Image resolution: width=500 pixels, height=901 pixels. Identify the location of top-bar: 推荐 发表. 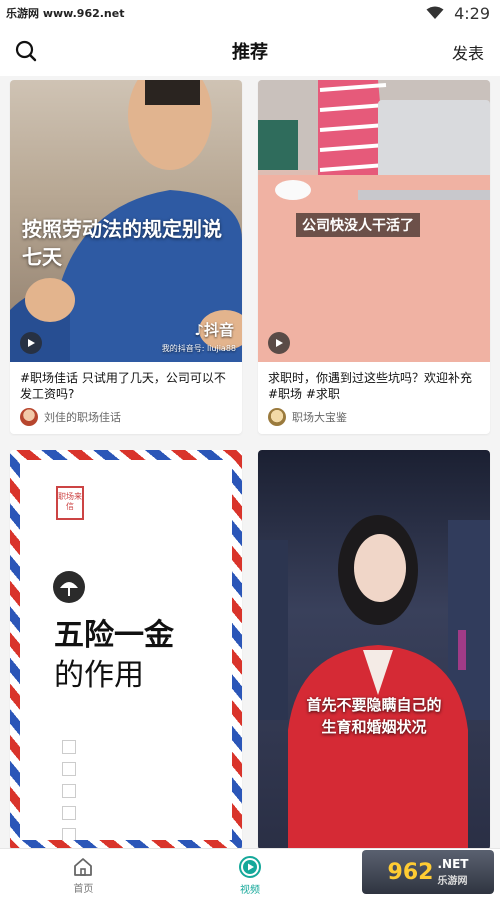
(250, 51).